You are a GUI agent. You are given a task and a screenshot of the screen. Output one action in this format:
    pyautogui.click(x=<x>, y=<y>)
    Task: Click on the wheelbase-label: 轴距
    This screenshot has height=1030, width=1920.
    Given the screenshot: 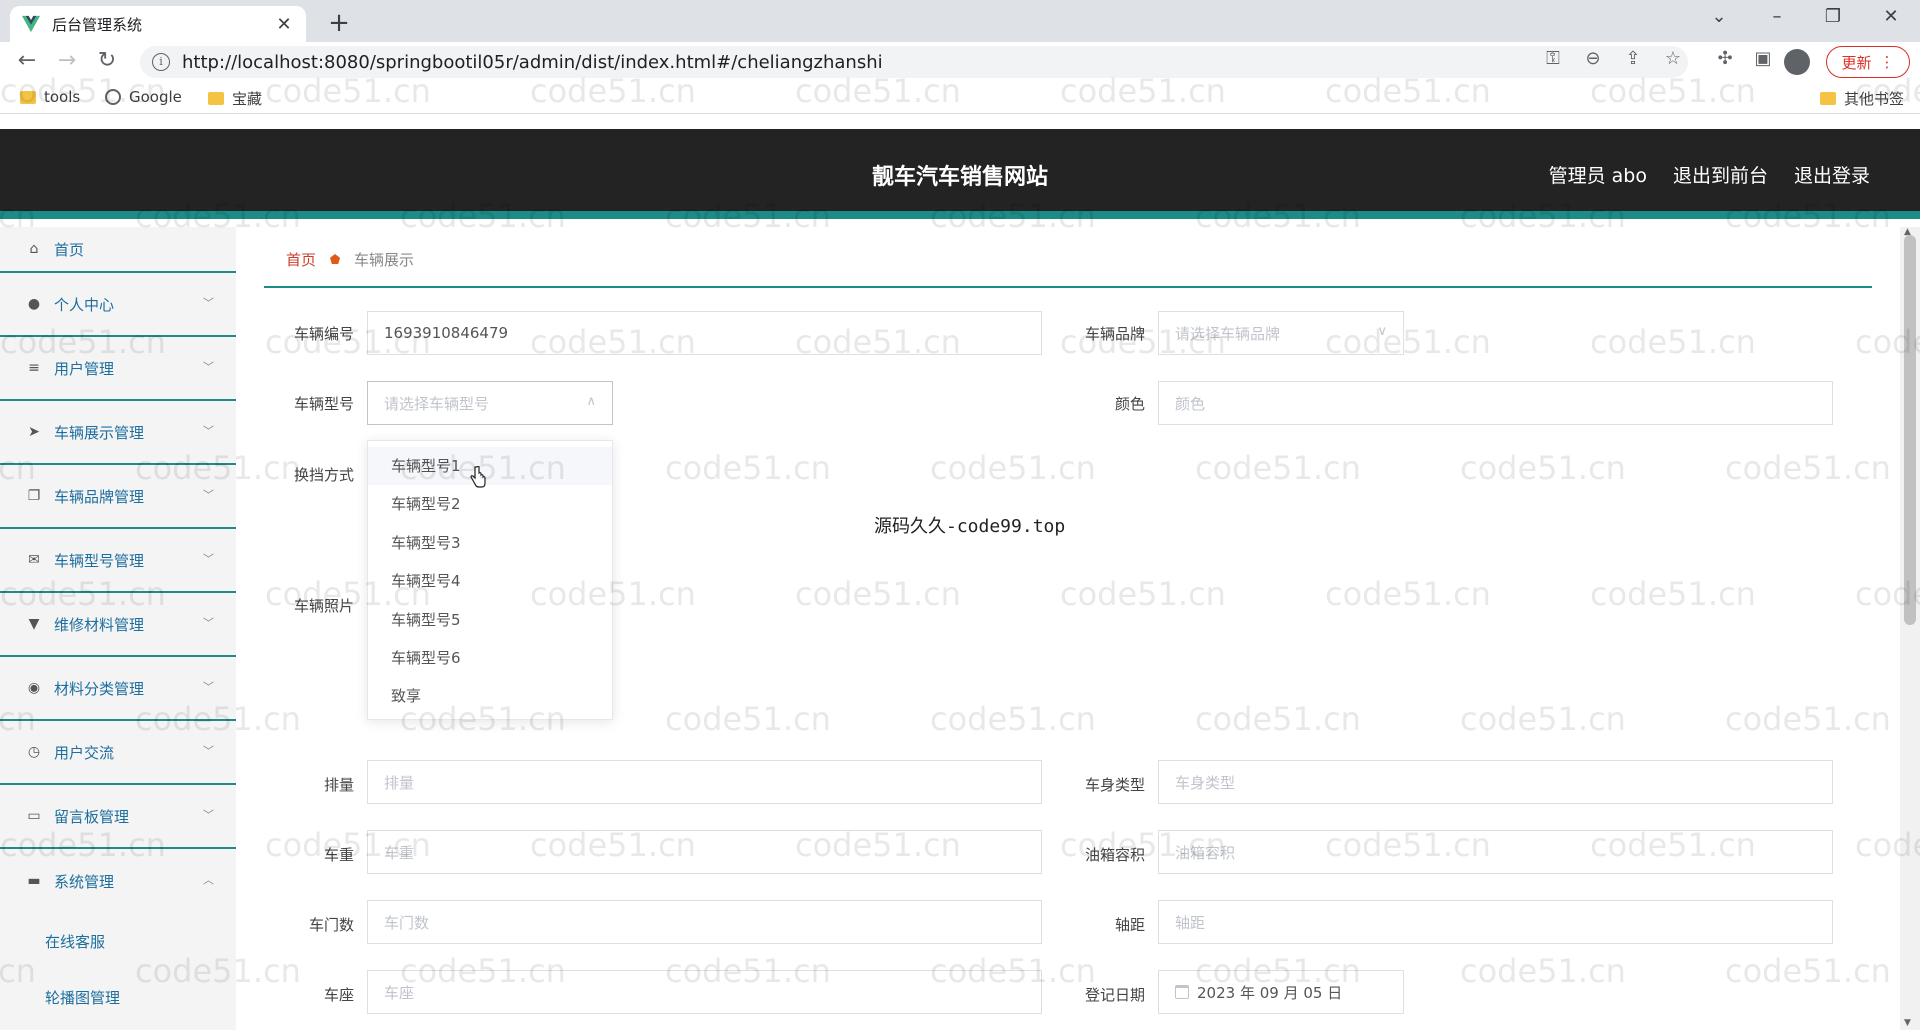 What is the action you would take?
    pyautogui.click(x=1129, y=925)
    